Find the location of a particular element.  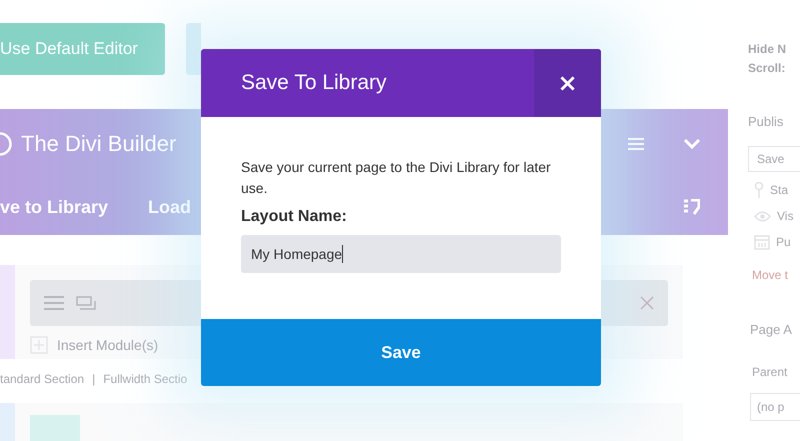

save-button: Save is located at coordinates (401, 352).